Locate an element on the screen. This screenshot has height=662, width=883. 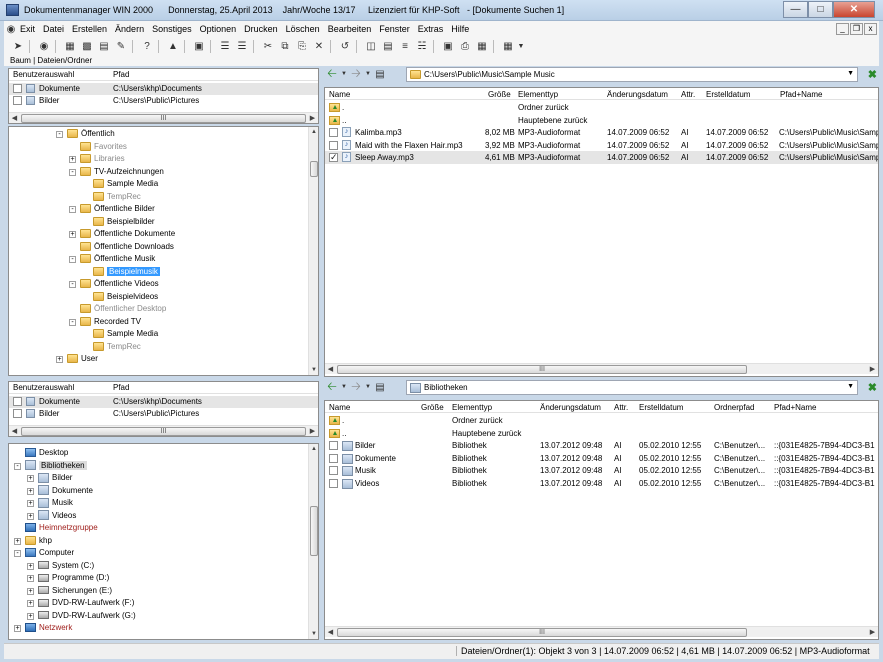
dropdown-arrow-icon: ▼ is located at coordinates (521, 46).